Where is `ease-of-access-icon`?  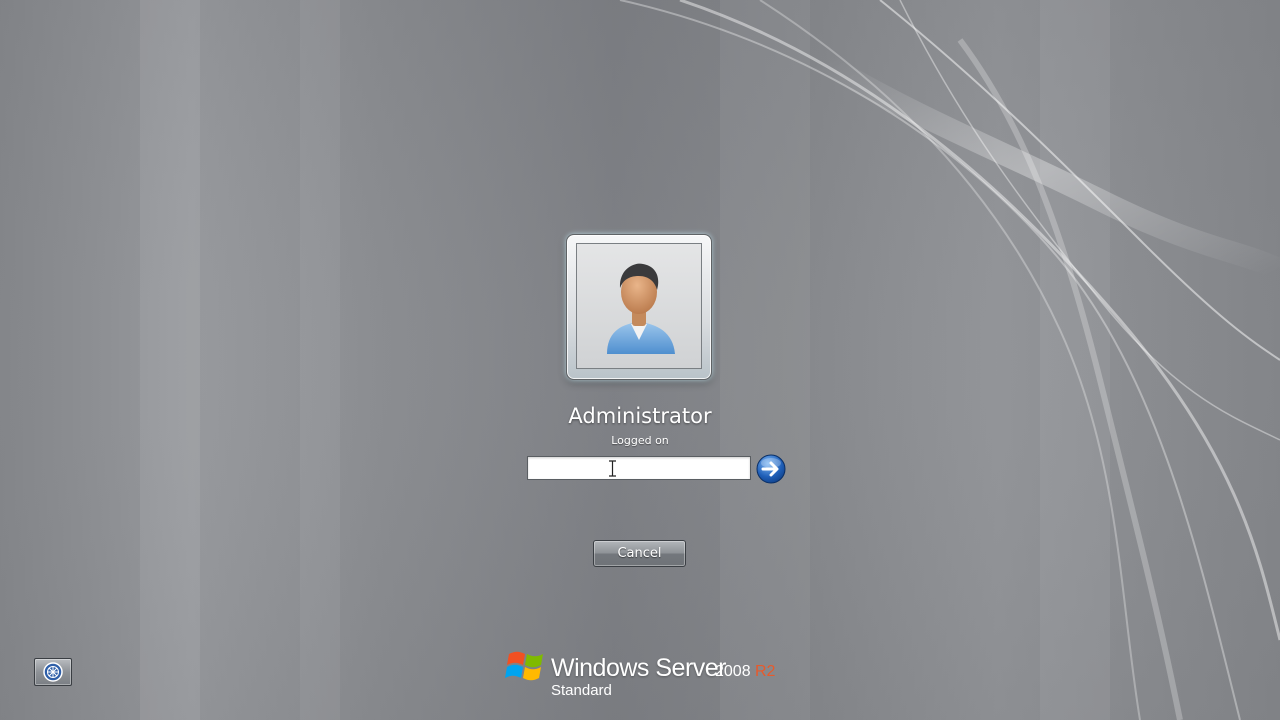 ease-of-access-icon is located at coordinates (53, 672).